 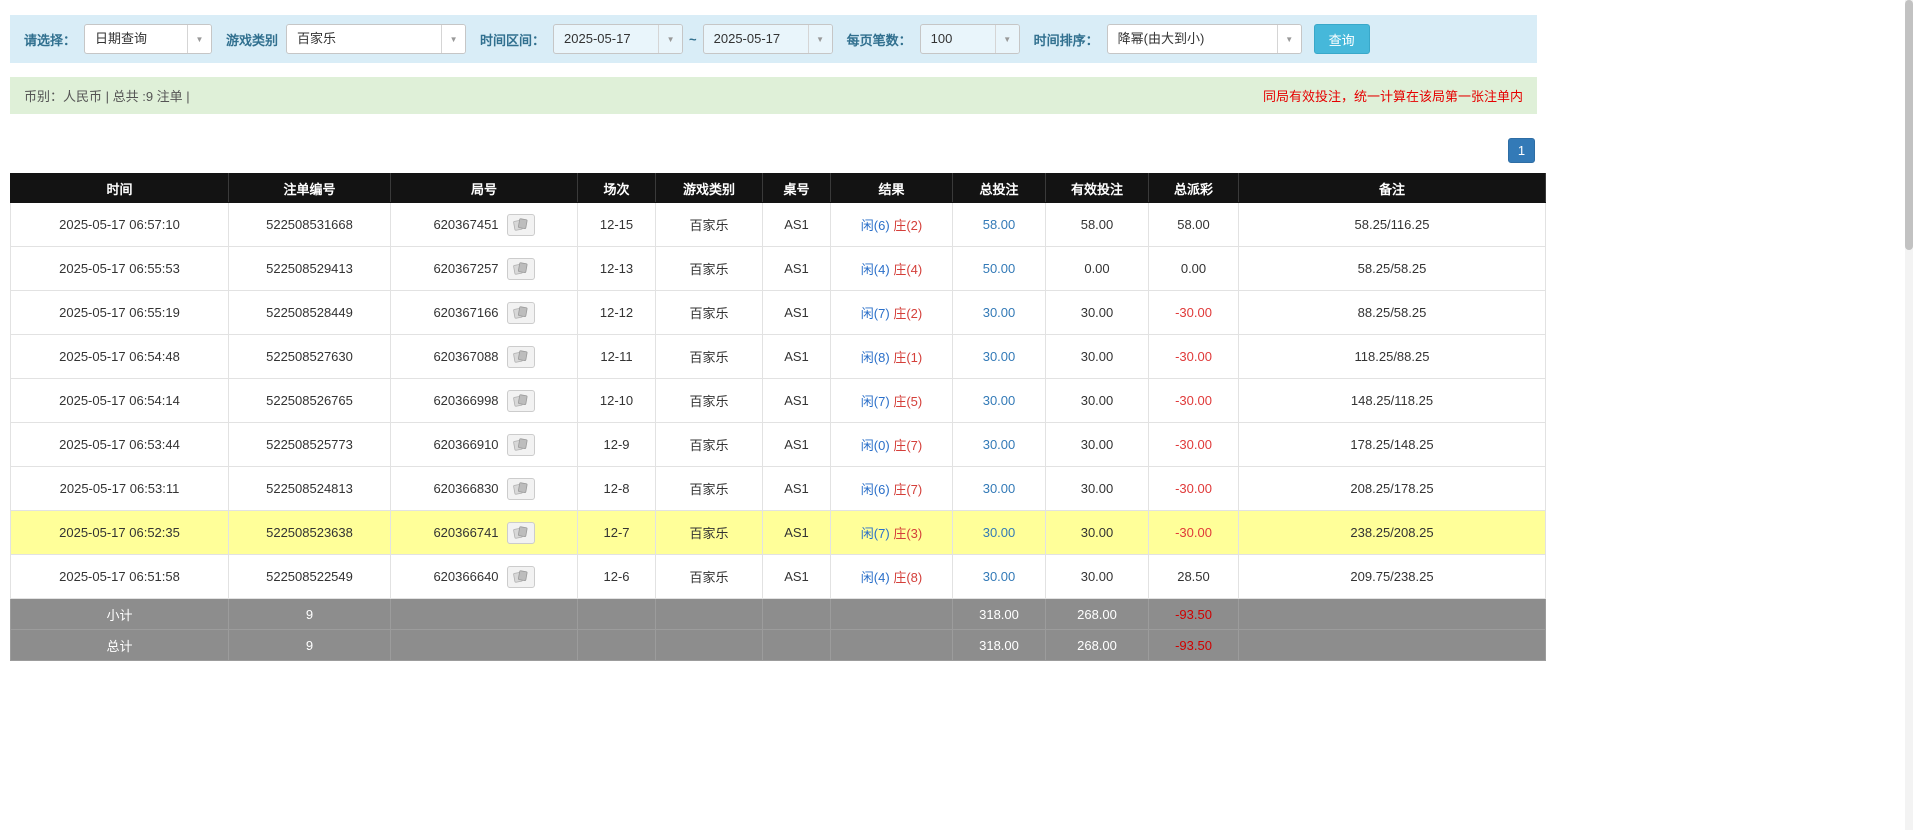 What do you see at coordinates (891, 188) in the screenshot?
I see `column-header: 结果` at bounding box center [891, 188].